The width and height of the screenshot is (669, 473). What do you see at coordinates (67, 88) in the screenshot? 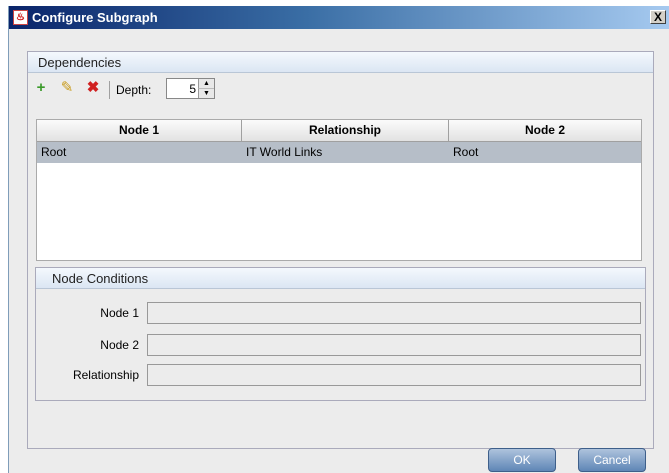
I see `edit-icon: ✎` at bounding box center [67, 88].